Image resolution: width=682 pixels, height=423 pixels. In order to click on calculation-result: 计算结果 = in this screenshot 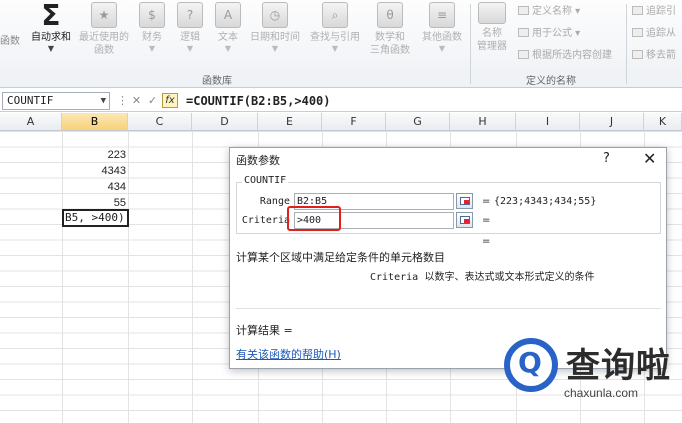, I will do `click(264, 330)`.